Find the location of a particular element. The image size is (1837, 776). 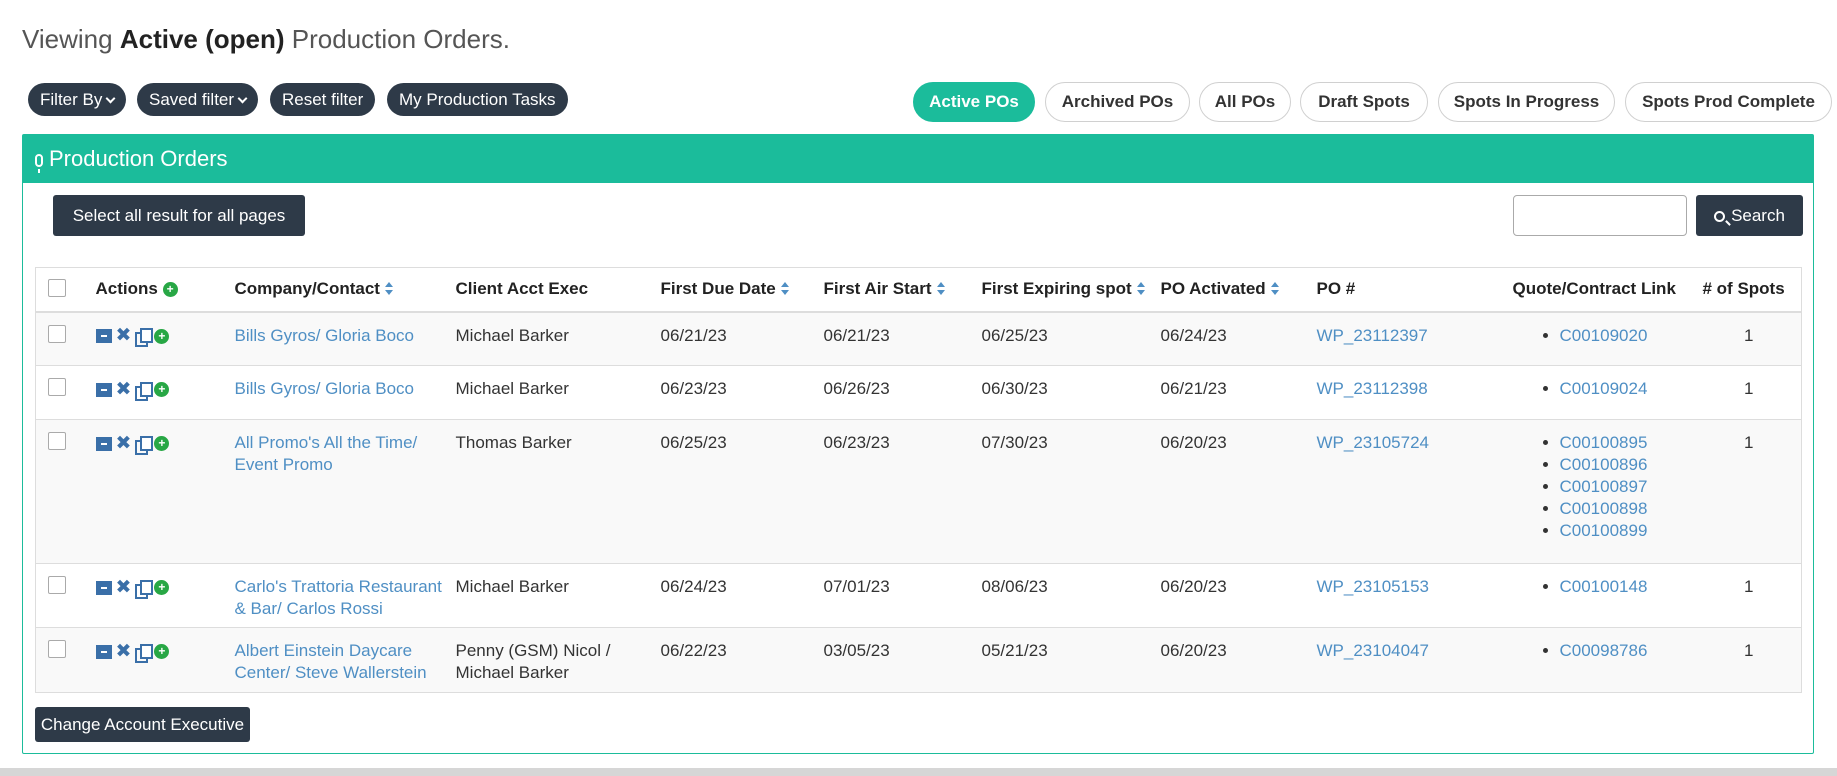

quote-link: C00109020 is located at coordinates (1604, 335).